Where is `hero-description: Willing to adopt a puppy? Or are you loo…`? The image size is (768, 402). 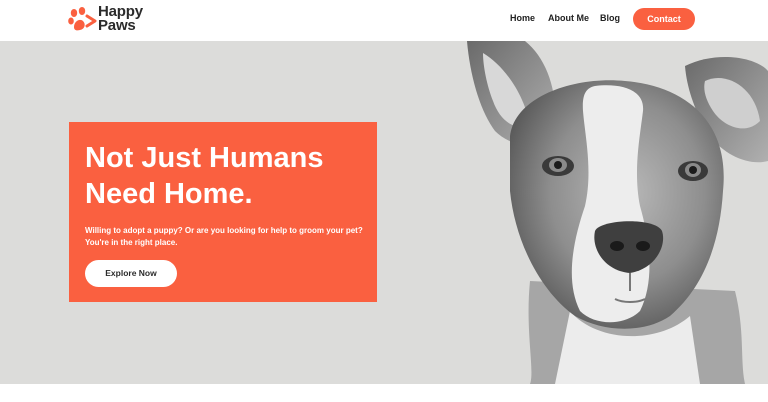 hero-description: Willing to adopt a puppy? Or are you loo… is located at coordinates (224, 236).